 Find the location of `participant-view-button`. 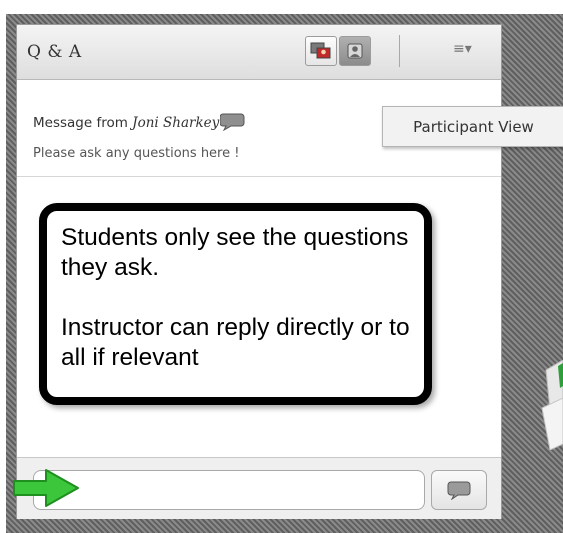

participant-view-button is located at coordinates (355, 51).